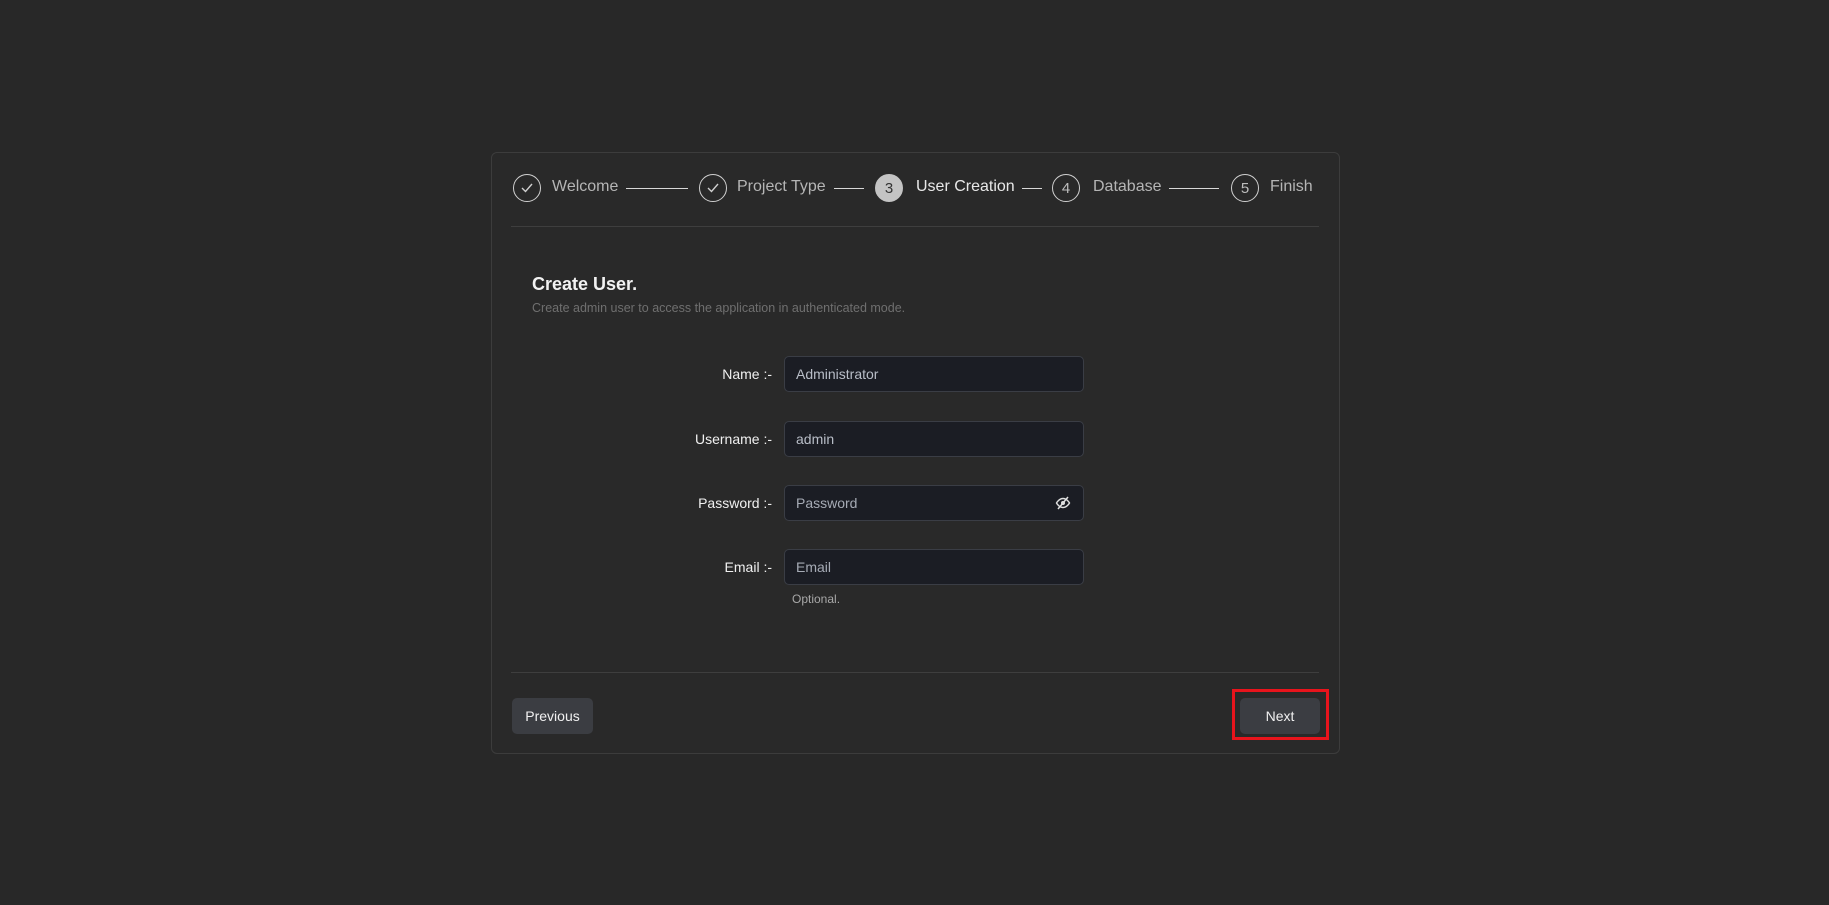 The image size is (1829, 905). What do you see at coordinates (585, 186) in the screenshot?
I see `step-welcome: Welcome` at bounding box center [585, 186].